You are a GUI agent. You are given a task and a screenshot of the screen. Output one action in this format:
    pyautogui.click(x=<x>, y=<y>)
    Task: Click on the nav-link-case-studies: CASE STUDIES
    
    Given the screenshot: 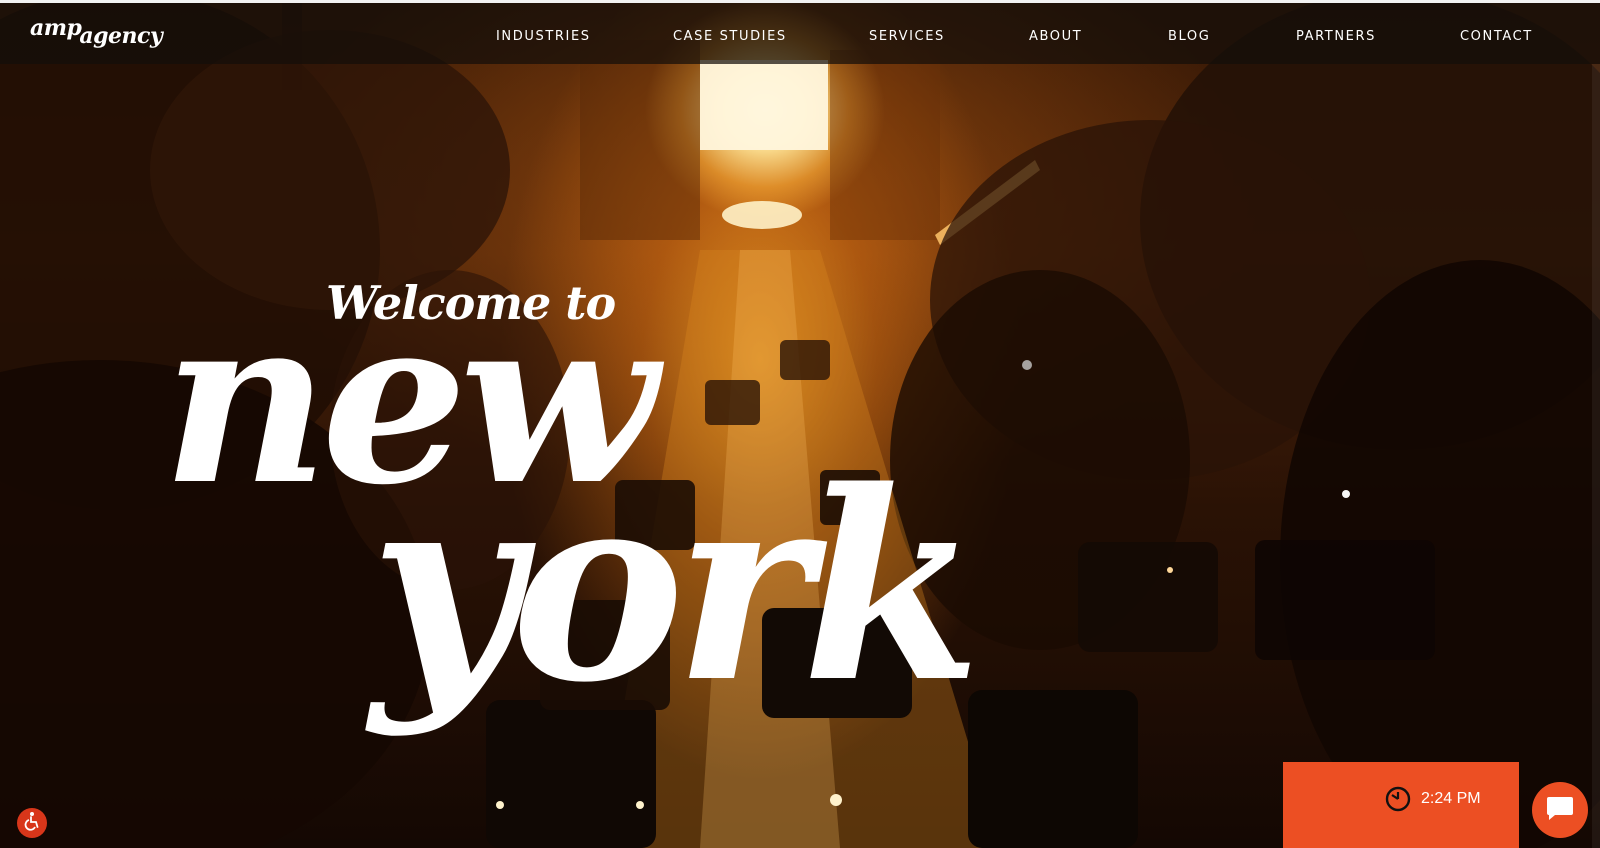 What is the action you would take?
    pyautogui.click(x=730, y=36)
    